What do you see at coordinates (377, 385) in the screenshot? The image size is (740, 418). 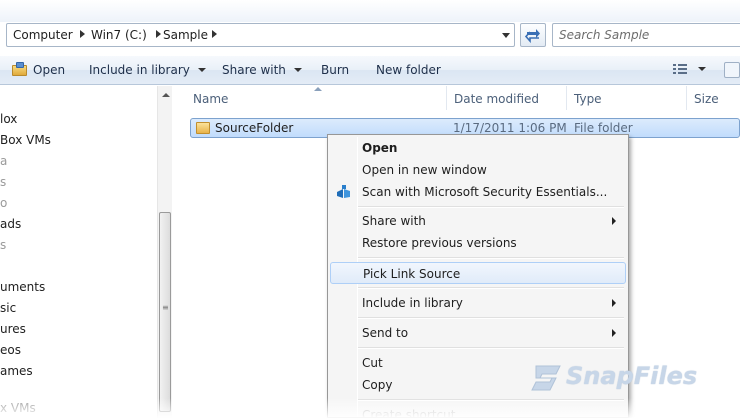 I see `menu-item-label: Copy` at bounding box center [377, 385].